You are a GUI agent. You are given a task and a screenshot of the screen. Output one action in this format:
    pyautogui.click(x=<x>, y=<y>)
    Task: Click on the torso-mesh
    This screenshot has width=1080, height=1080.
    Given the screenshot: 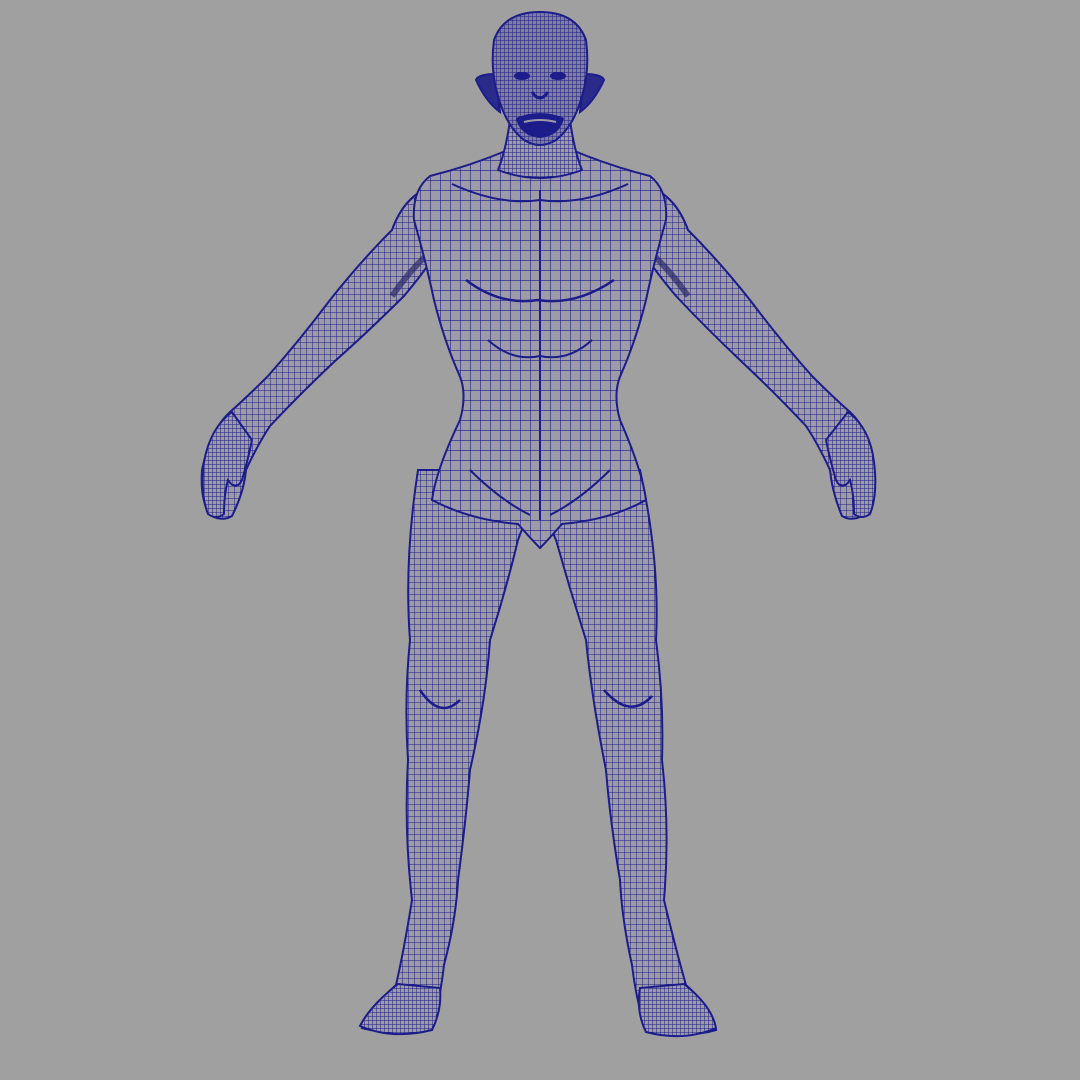 What is the action you would take?
    pyautogui.click(x=540, y=349)
    